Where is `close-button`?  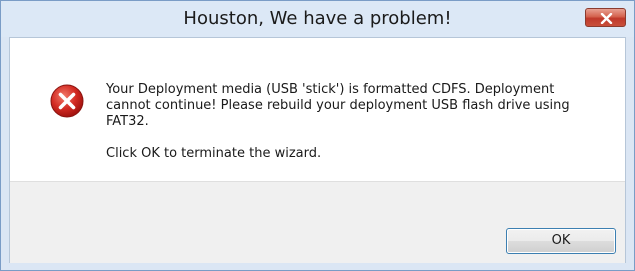 close-button is located at coordinates (605, 17).